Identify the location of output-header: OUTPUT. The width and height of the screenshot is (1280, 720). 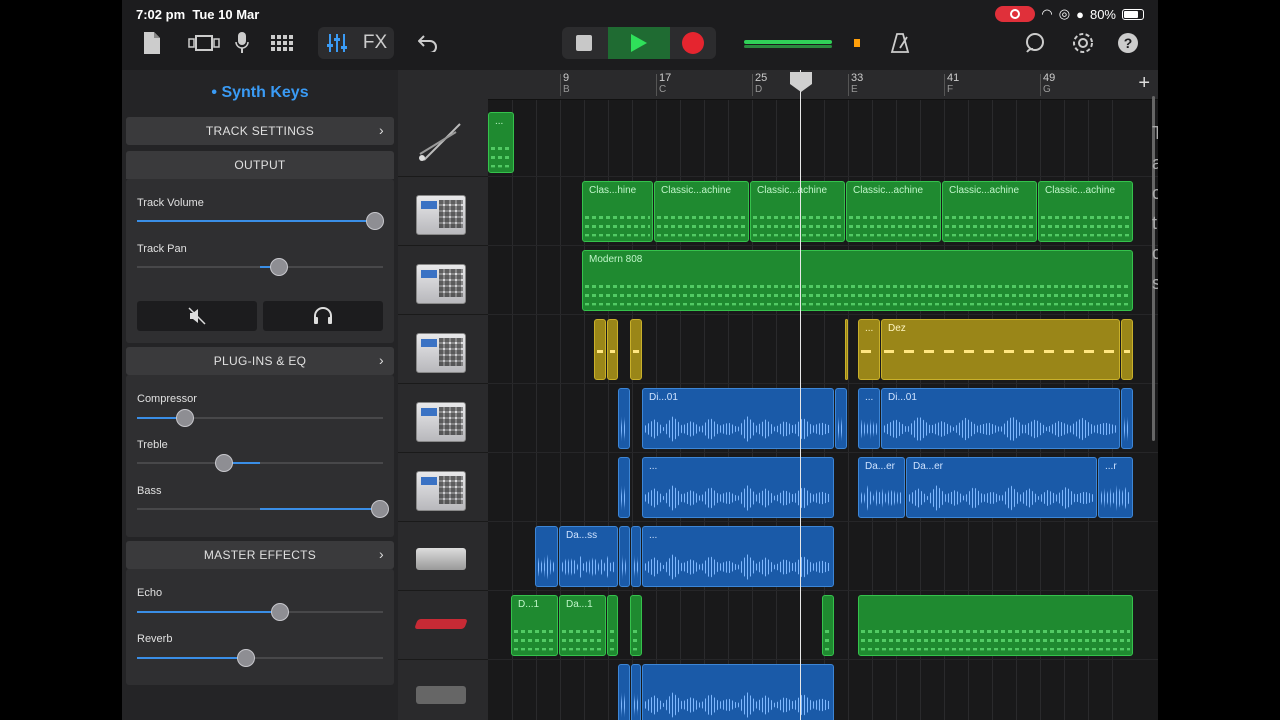
(260, 165).